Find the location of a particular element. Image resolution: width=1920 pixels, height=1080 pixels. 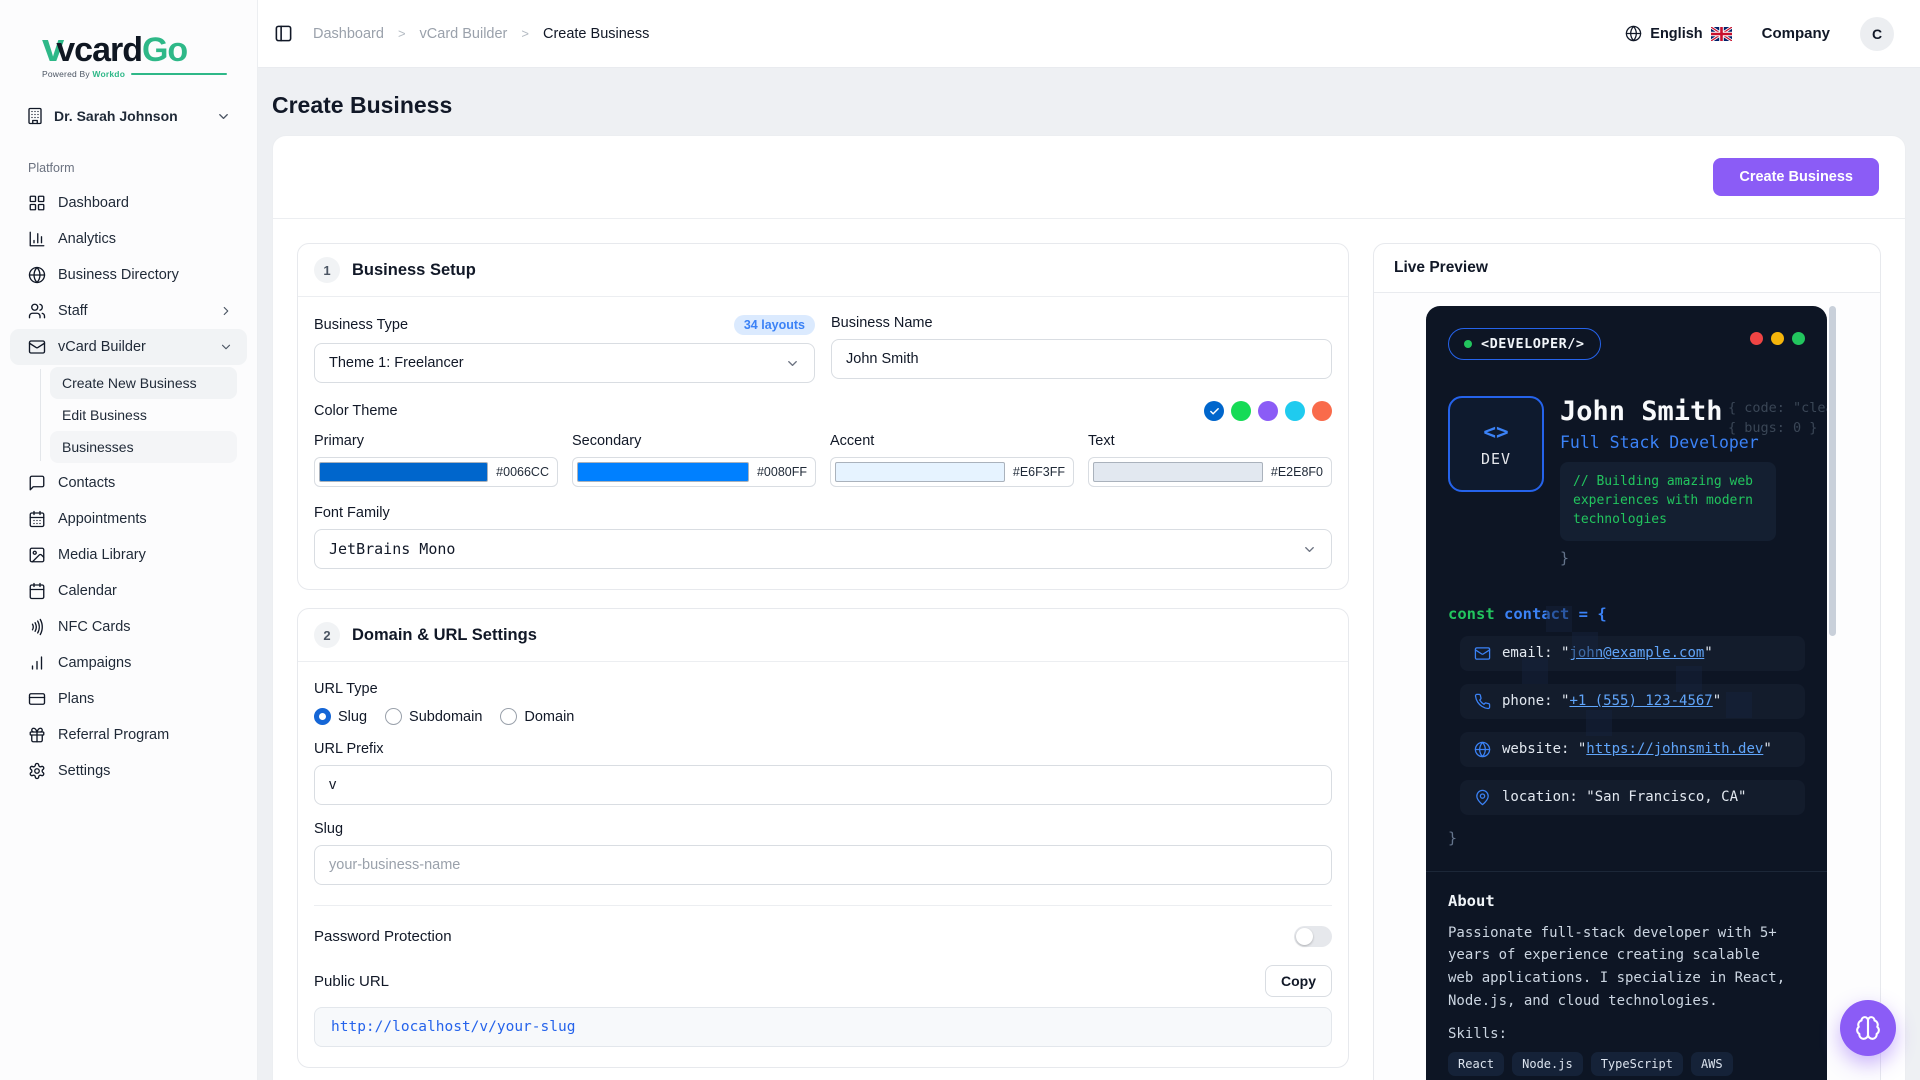

workspace-selector: Dr. Sarah Johnson is located at coordinates (128, 116).